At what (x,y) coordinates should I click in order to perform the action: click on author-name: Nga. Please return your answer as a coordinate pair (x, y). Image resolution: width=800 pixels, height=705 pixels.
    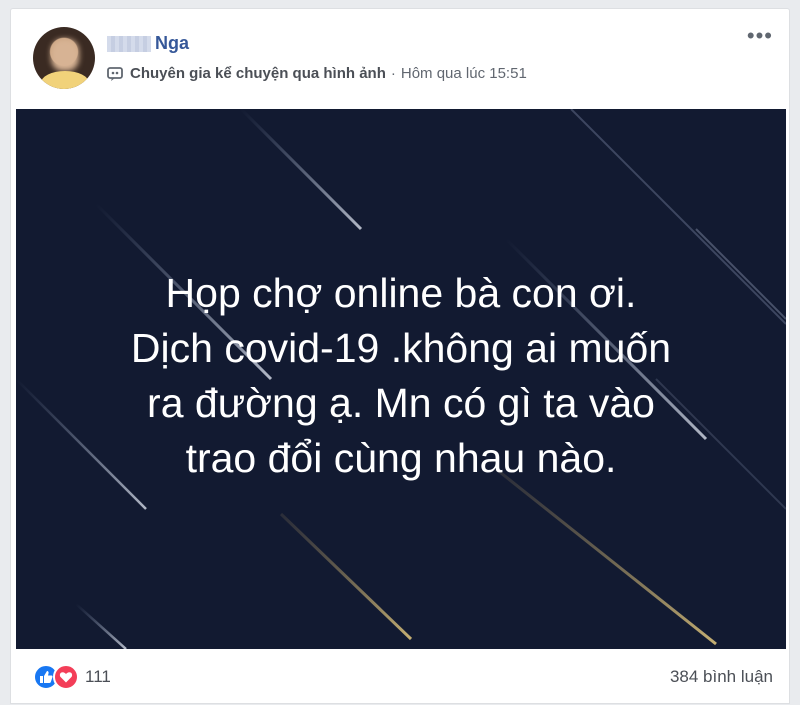
    Looking at the image, I should click on (172, 43).